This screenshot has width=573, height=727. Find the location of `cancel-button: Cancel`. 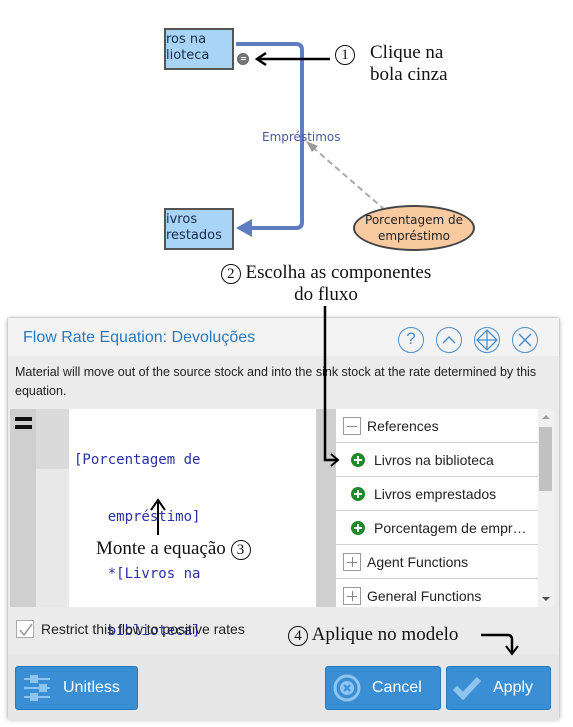

cancel-button: Cancel is located at coordinates (383, 688).